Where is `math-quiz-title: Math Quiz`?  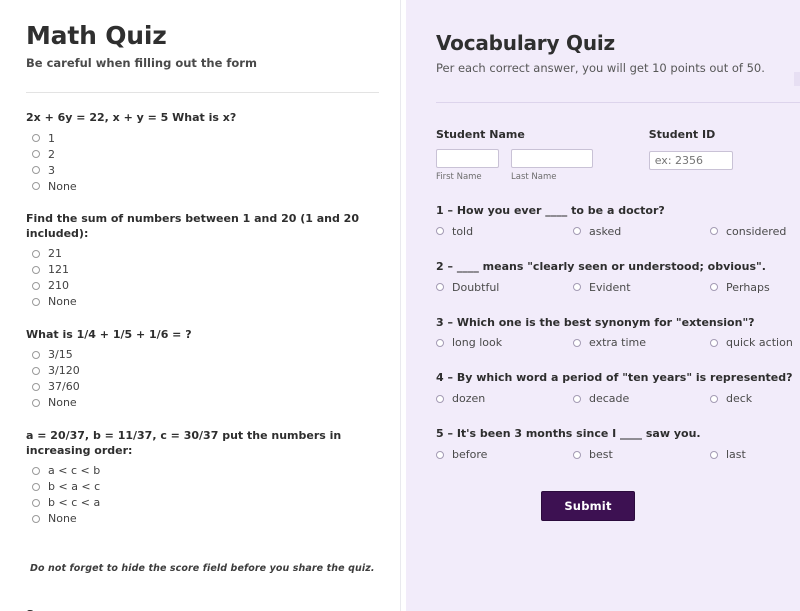
math-quiz-title: Math Quiz is located at coordinates (96, 35).